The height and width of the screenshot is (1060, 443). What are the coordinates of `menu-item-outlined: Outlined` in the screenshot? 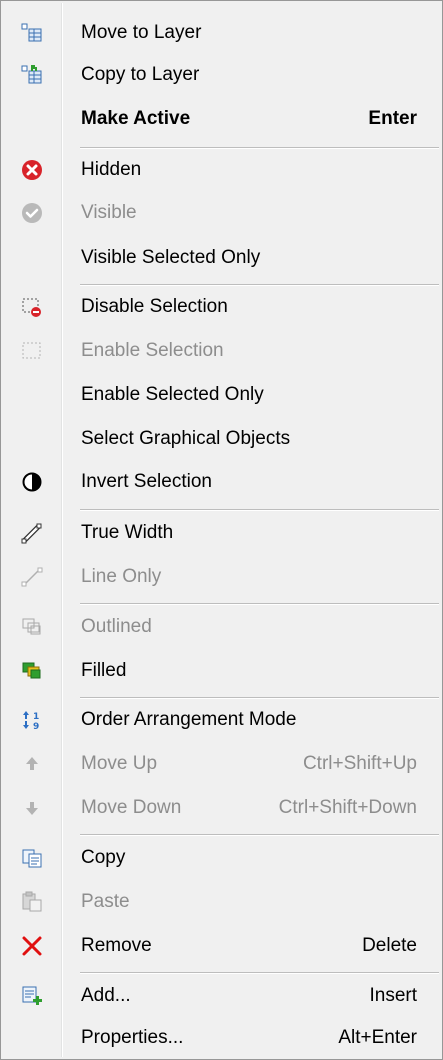 It's located at (221, 627).